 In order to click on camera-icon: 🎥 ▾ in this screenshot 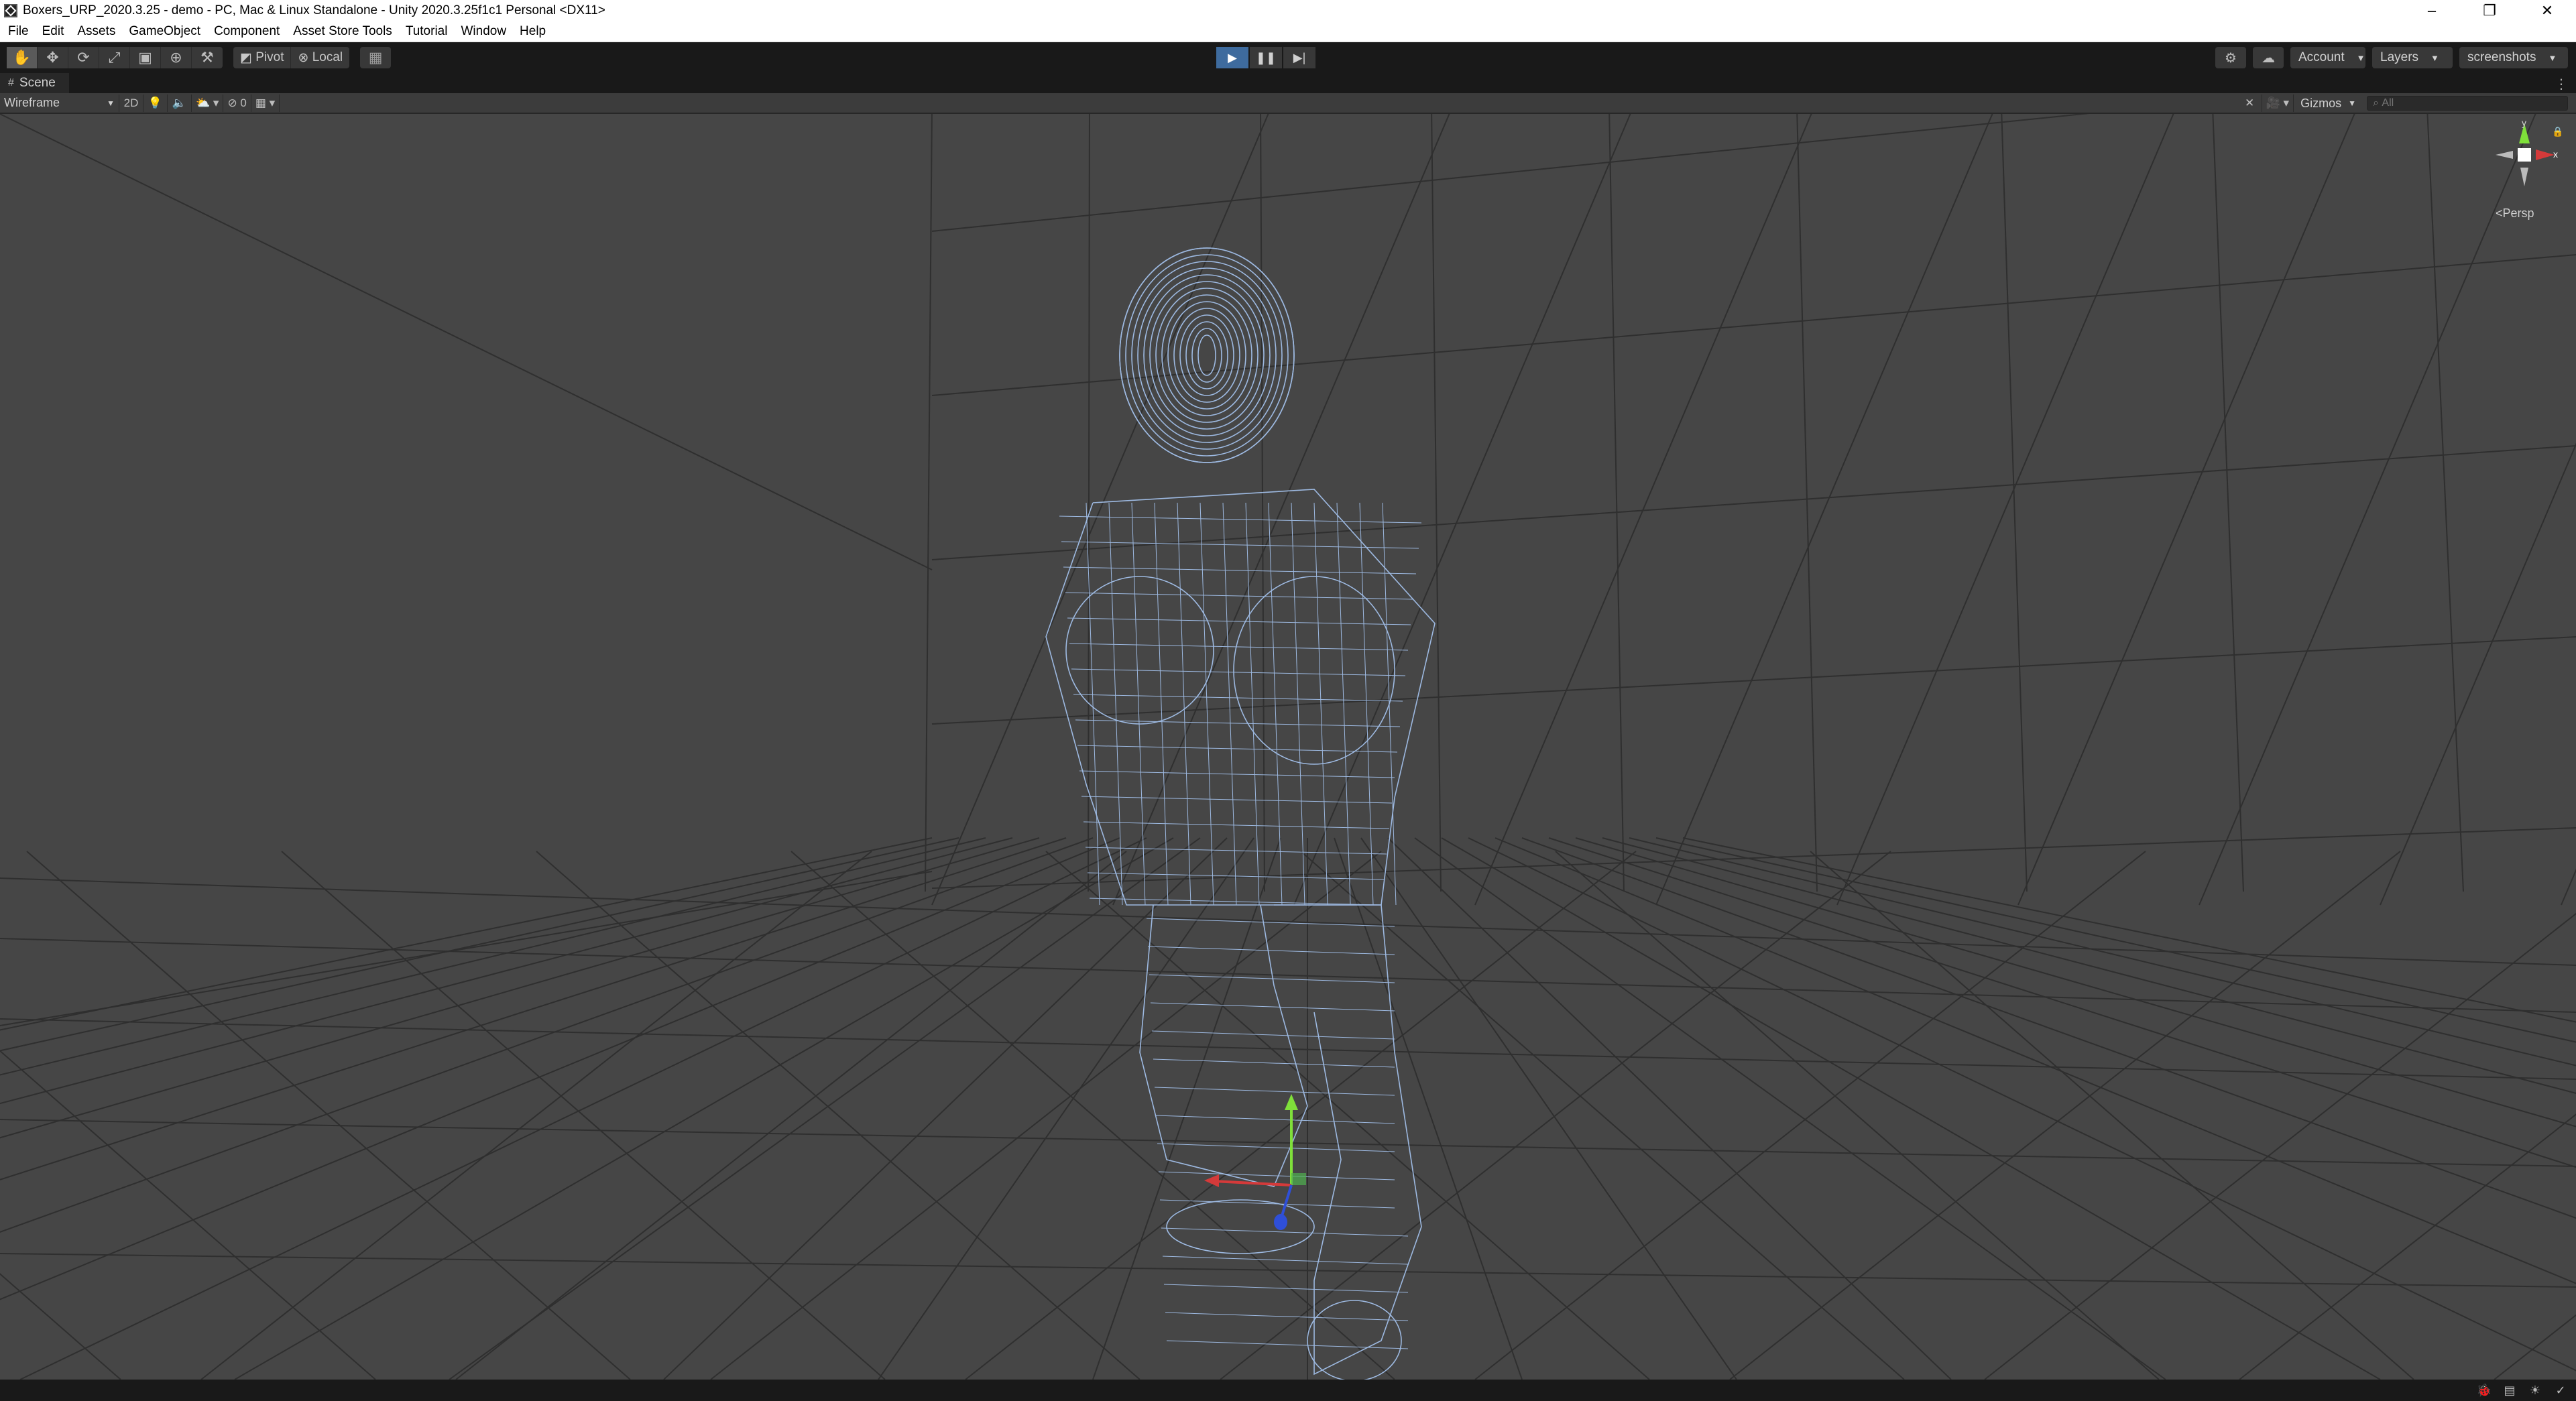, I will do `click(2278, 103)`.